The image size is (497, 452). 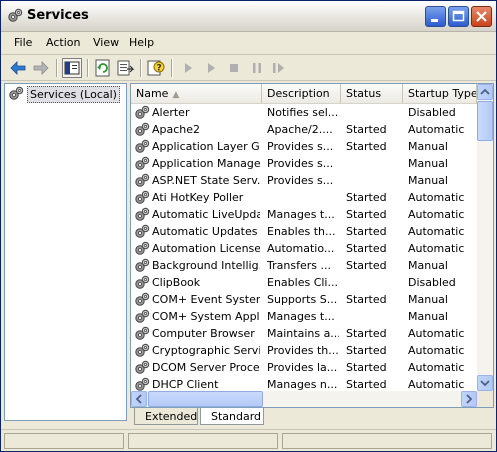 What do you see at coordinates (304, 282) in the screenshot?
I see `table-row: ClipBook Enables Cli... Disabled` at bounding box center [304, 282].